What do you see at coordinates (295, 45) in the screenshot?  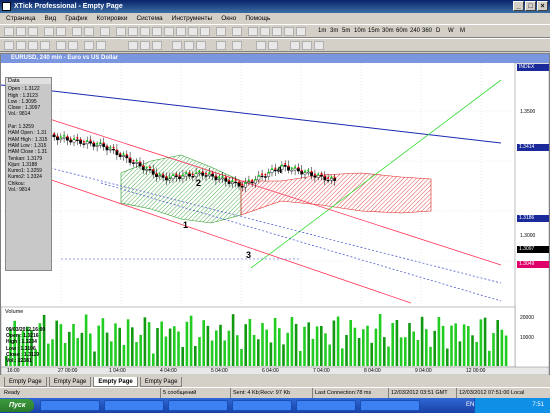 I see `alert-icon` at bounding box center [295, 45].